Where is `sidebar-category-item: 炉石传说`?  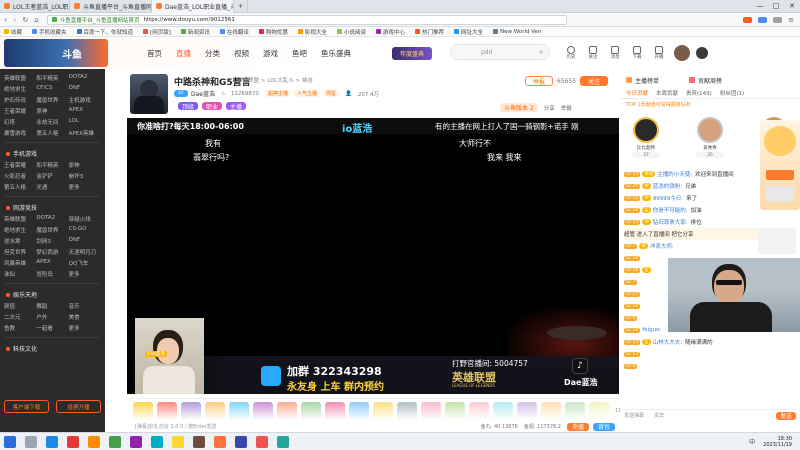 sidebar-category-item: 炉石传说 is located at coordinates (20, 100).